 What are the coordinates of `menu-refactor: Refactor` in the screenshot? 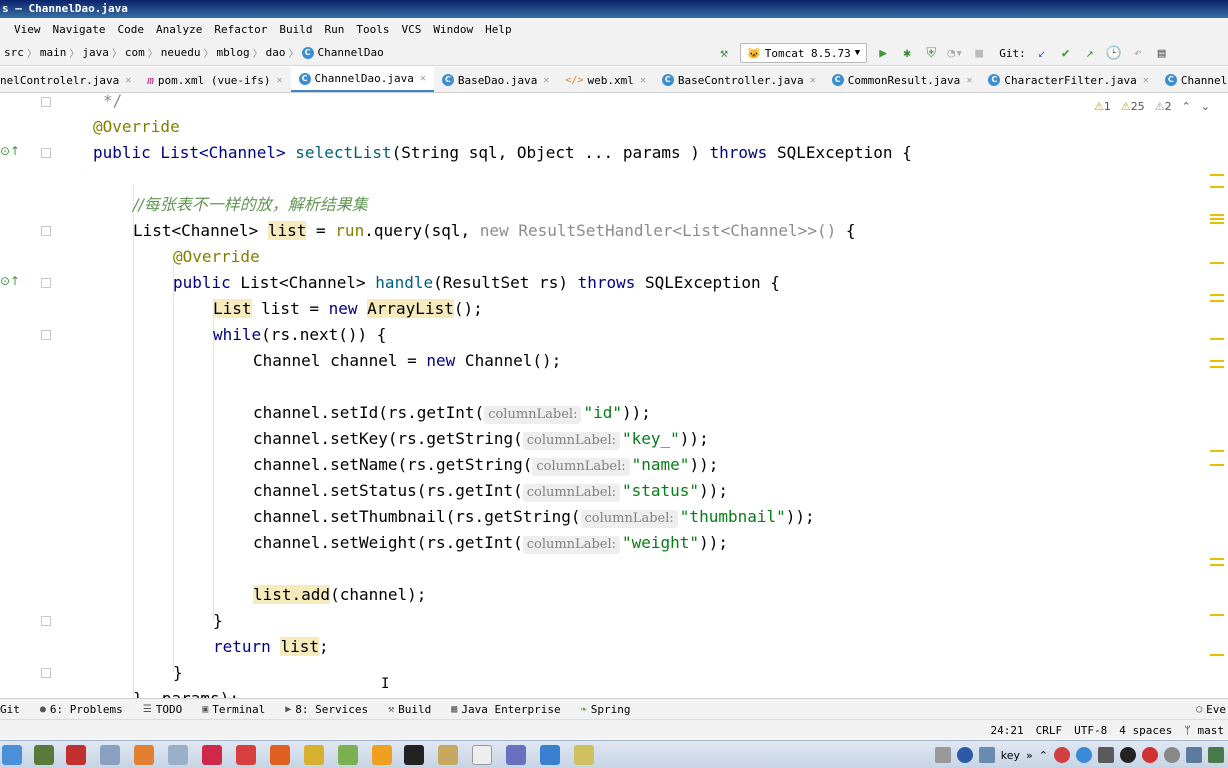 It's located at (240, 29).